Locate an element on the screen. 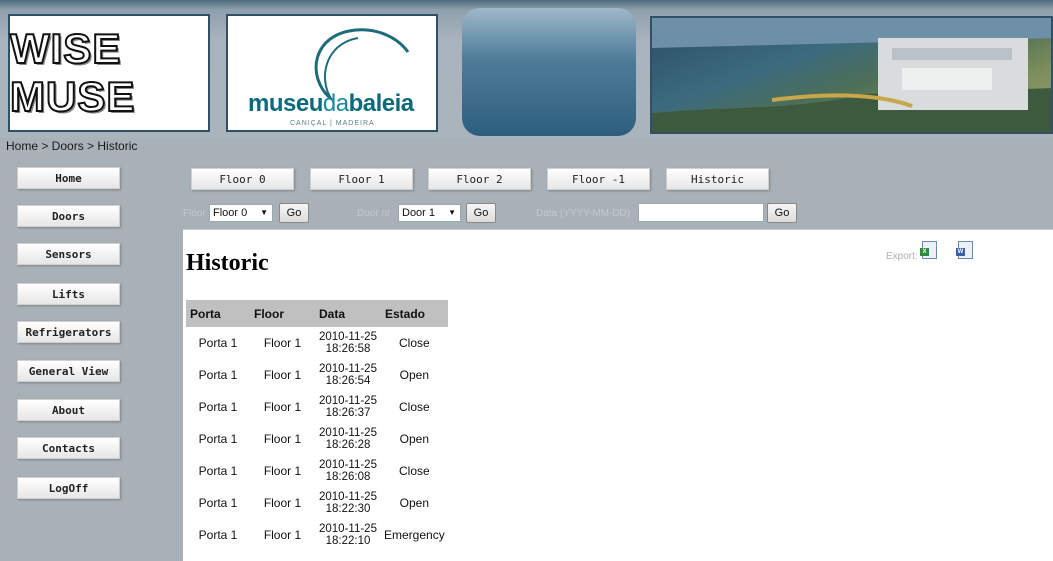 This screenshot has width=1053, height=561. tab-historic: Historic is located at coordinates (717, 179).